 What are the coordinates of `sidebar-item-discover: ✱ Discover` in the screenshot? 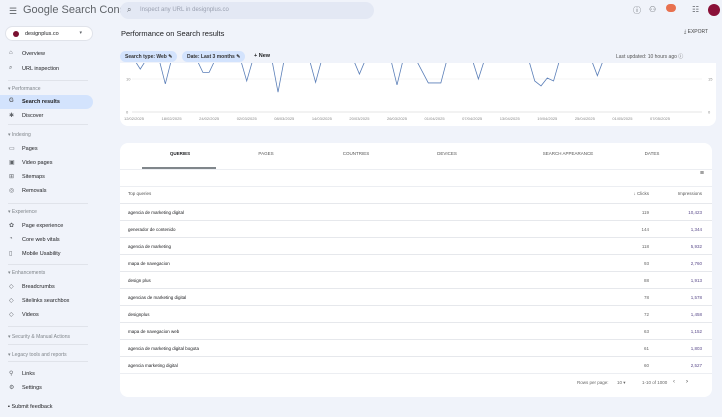 It's located at (46, 116).